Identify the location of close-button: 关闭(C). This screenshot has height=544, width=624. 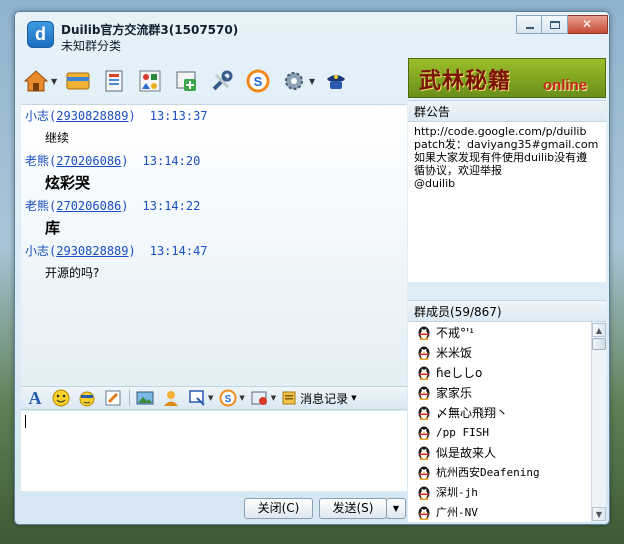
(278, 508).